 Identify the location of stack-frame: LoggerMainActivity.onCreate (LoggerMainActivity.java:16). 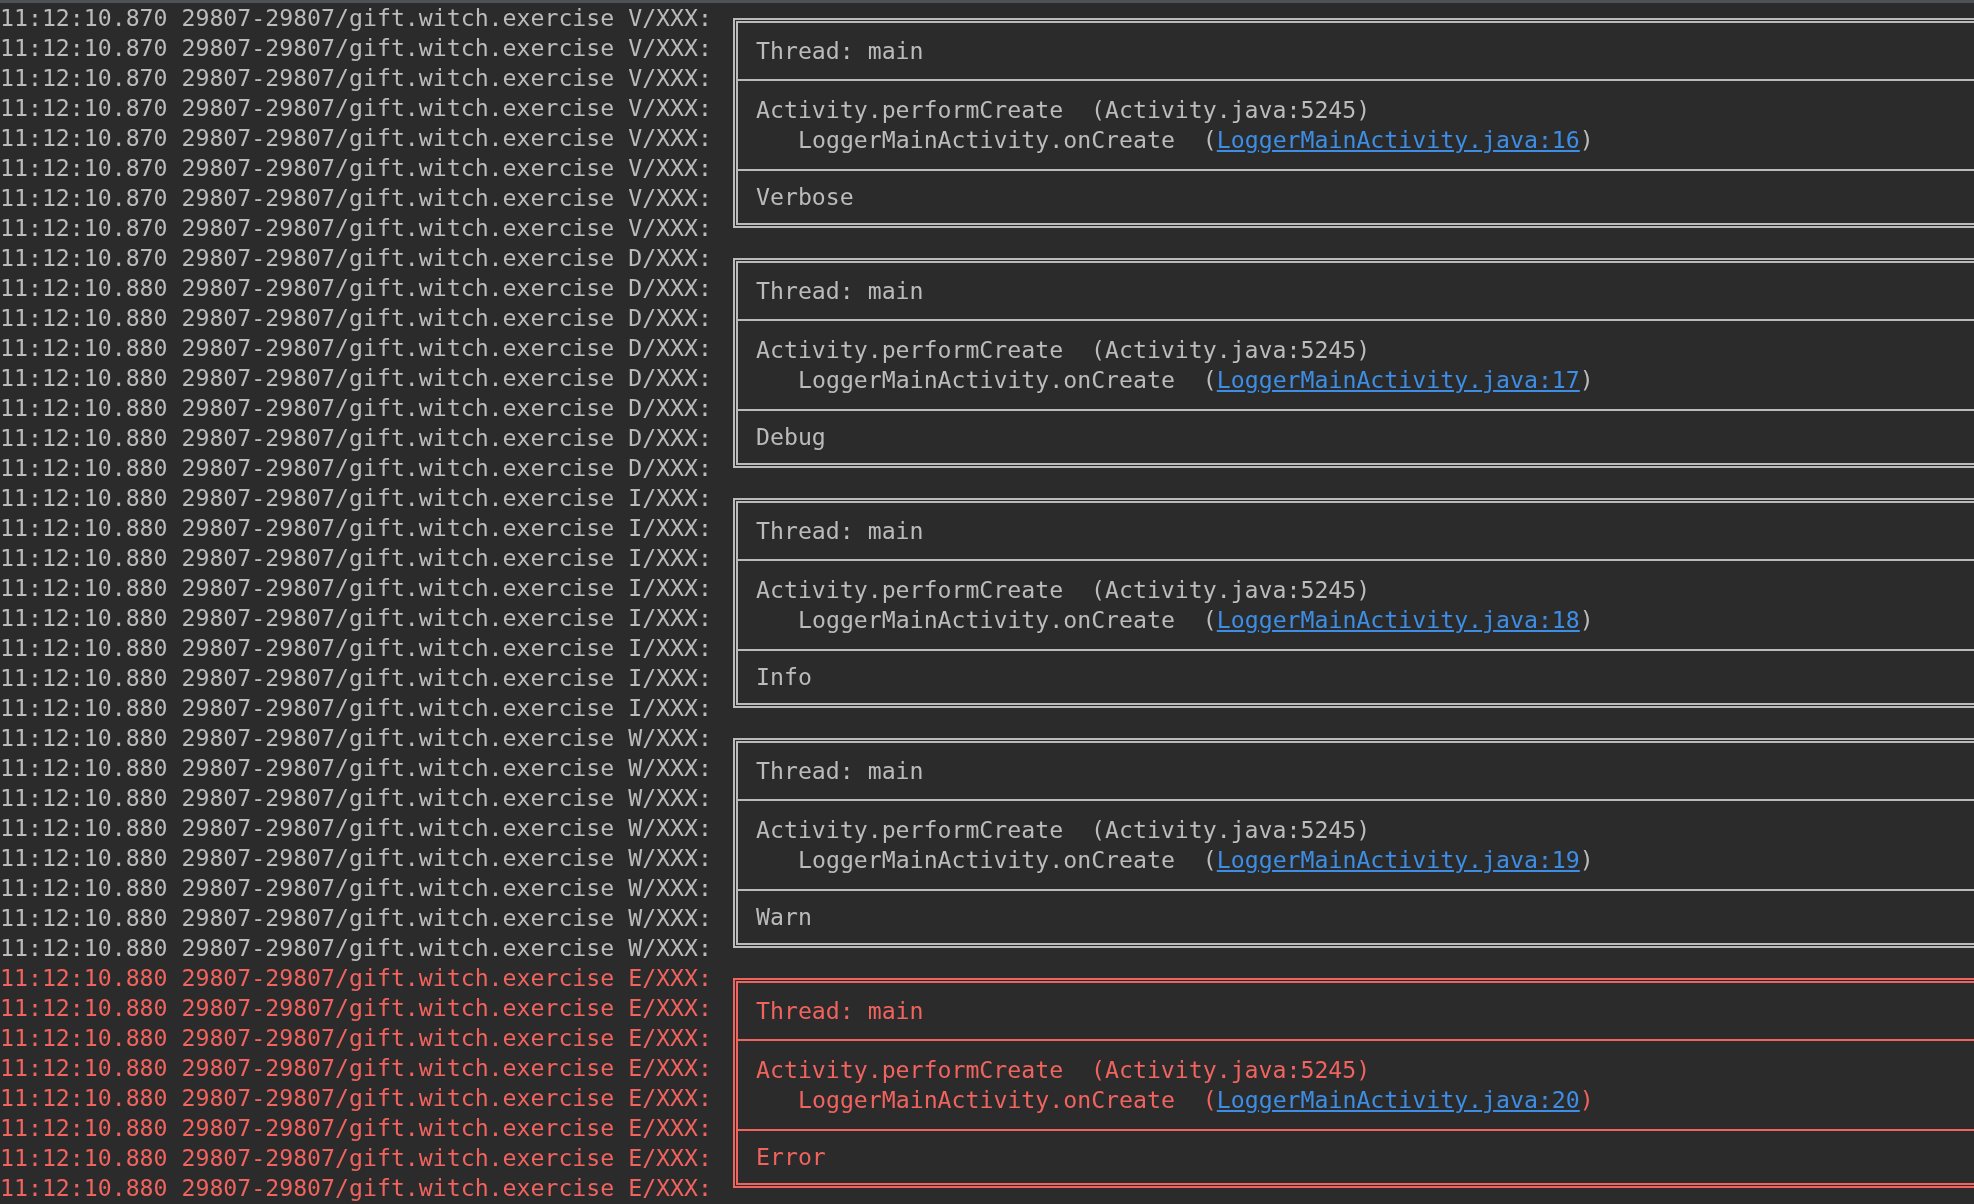
(1196, 140).